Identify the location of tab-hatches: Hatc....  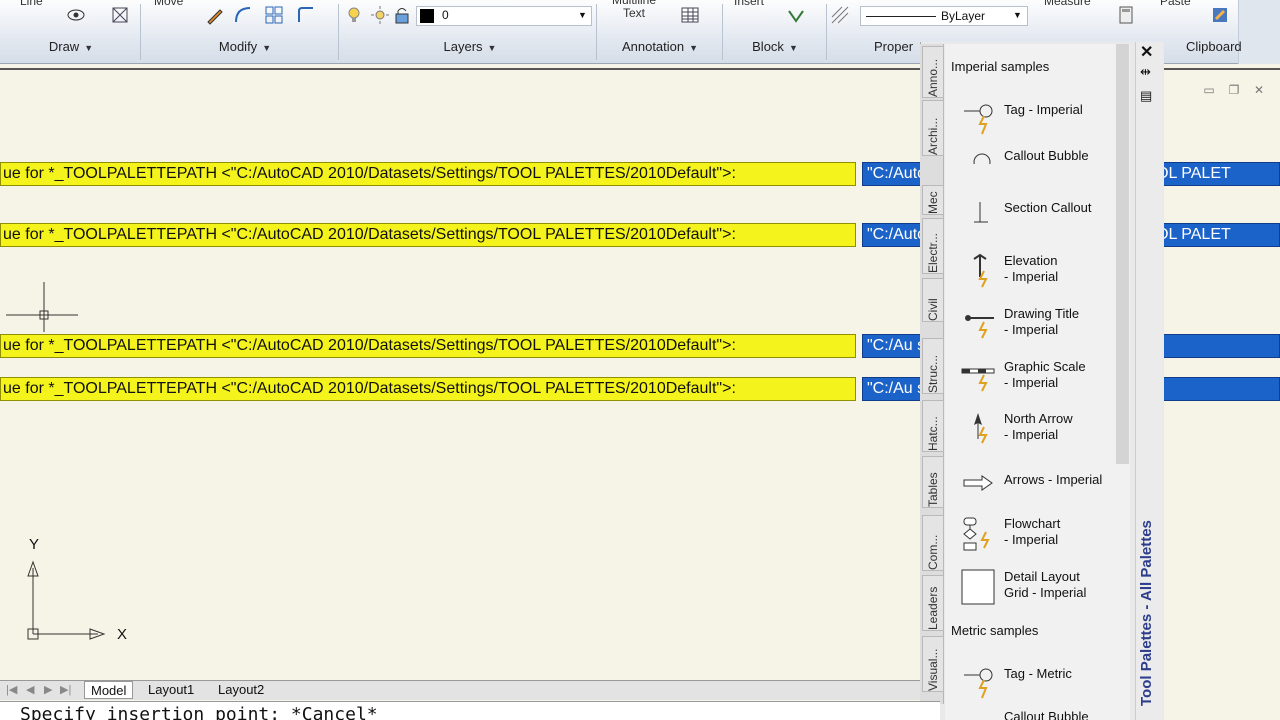
(933, 426).